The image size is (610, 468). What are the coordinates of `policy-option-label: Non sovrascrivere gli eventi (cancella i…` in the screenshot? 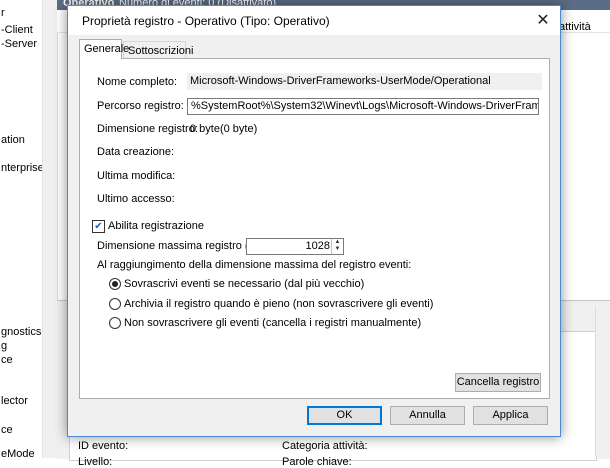 It's located at (272, 323).